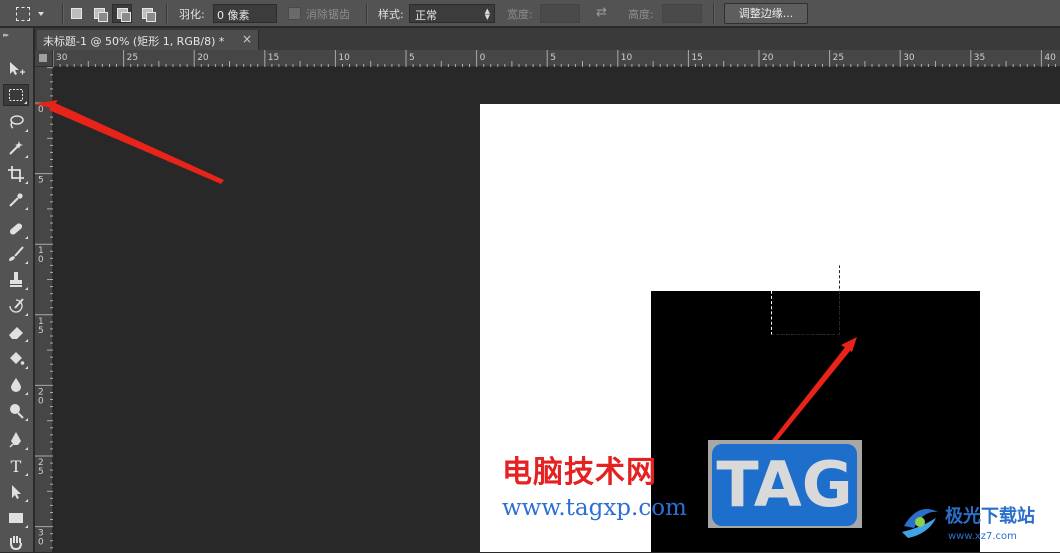 This screenshot has height=553, width=1060. What do you see at coordinates (979, 58) in the screenshot?
I see `ruler-label: 35` at bounding box center [979, 58].